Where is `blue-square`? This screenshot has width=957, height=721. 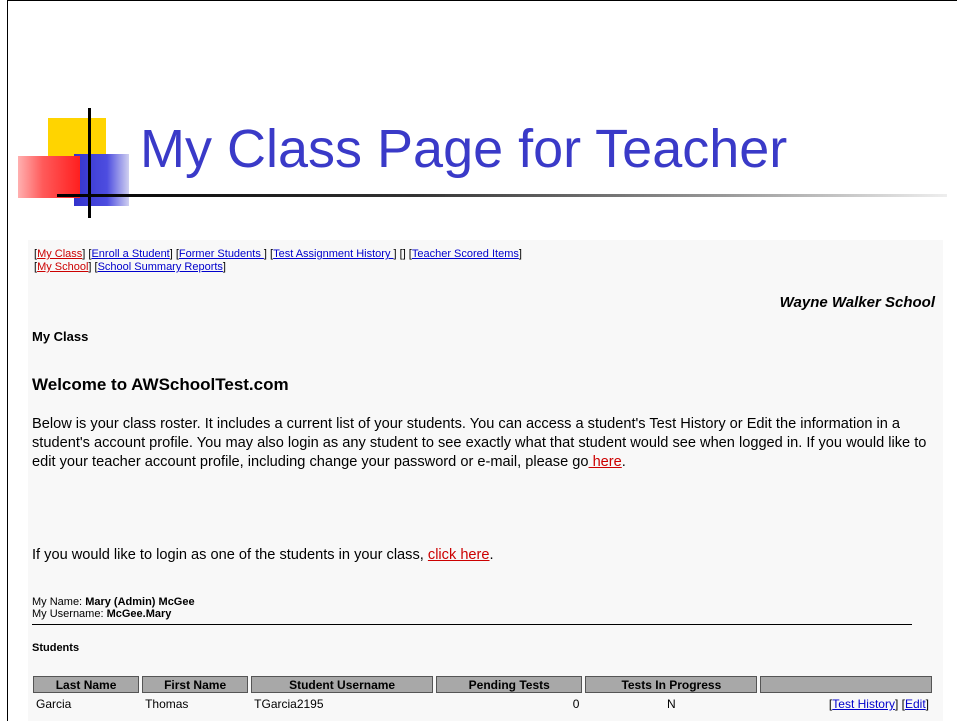 blue-square is located at coordinates (101, 180).